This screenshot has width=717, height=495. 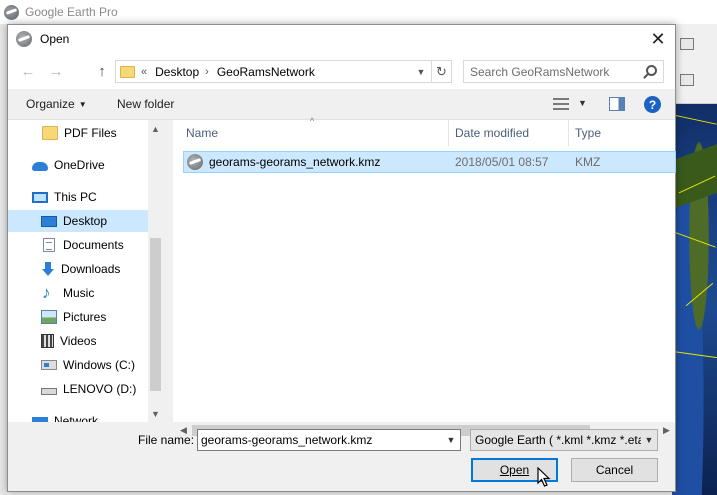 What do you see at coordinates (622, 133) in the screenshot?
I see `column-header-type: Type` at bounding box center [622, 133].